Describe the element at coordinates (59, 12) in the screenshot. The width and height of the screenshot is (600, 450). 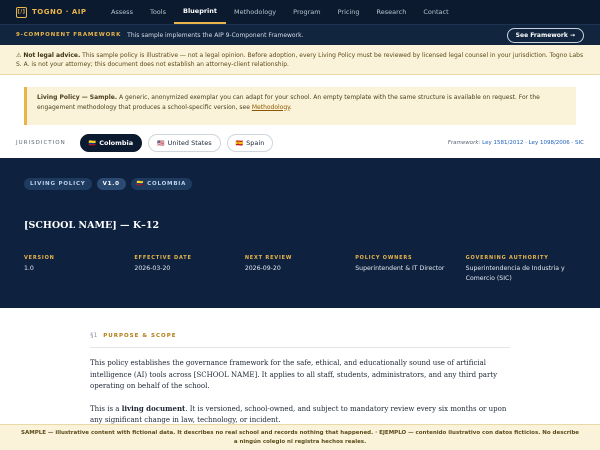
I see `brand-name: TOGNO · AIP` at that location.